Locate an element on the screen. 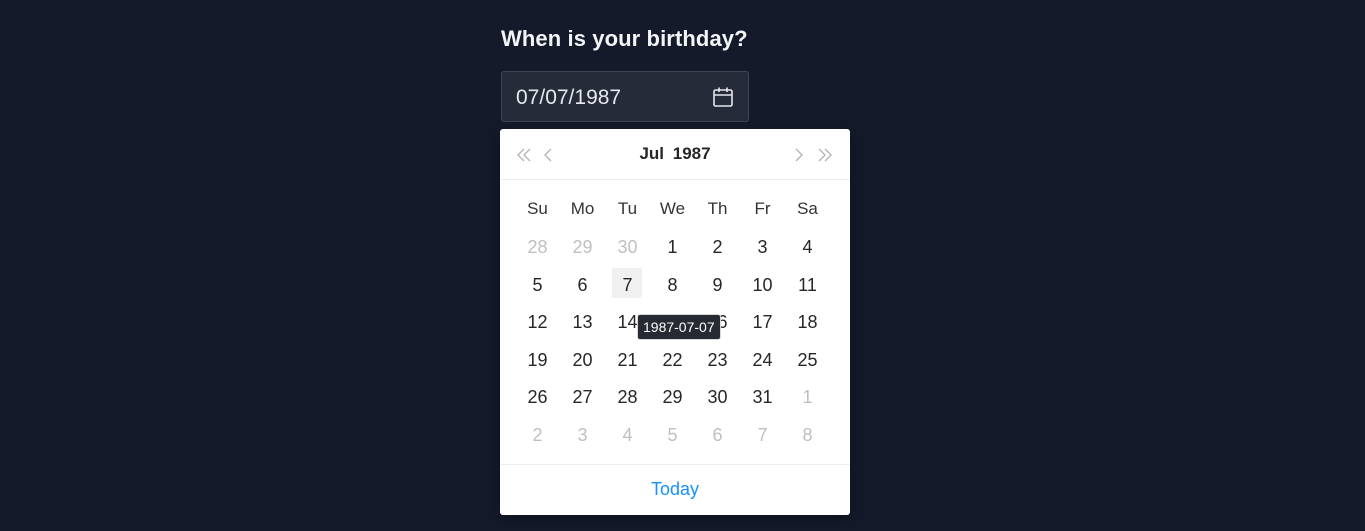  selected-day-cell: 7 is located at coordinates (627, 282).